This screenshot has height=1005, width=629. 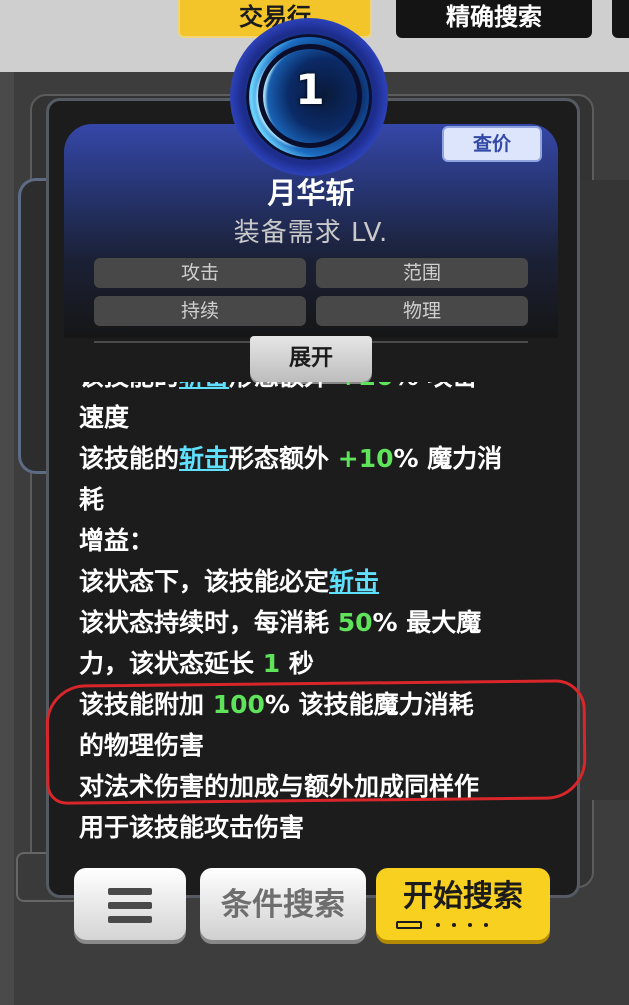 I want to click on skill-level: 1, so click(x=310, y=89).